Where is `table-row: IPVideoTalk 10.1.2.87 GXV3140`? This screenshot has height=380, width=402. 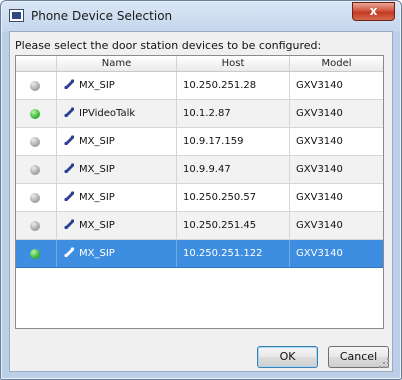
table-row: IPVideoTalk 10.1.2.87 GXV3140 is located at coordinates (199, 114).